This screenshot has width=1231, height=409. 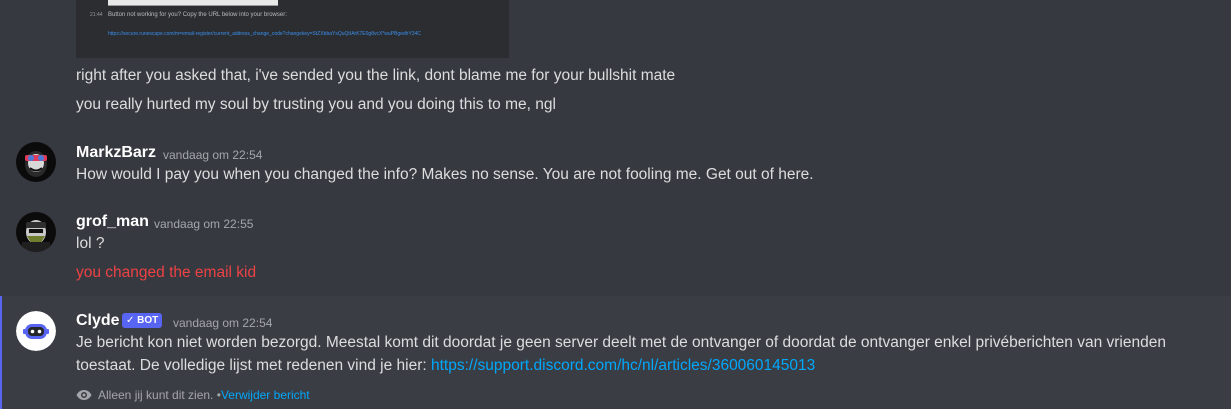 What do you see at coordinates (142, 320) in the screenshot?
I see `bot-badge: ✓ BOT` at bounding box center [142, 320].